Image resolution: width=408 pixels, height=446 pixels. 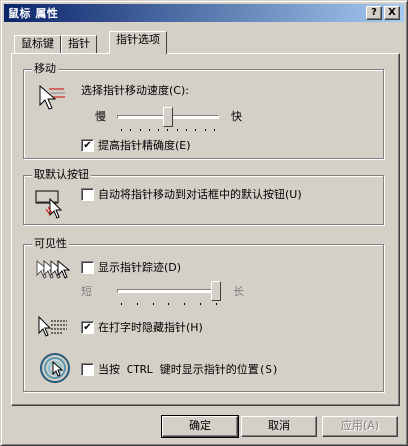 I want to click on trail-length-slider-ticks, so click(x=169, y=304).